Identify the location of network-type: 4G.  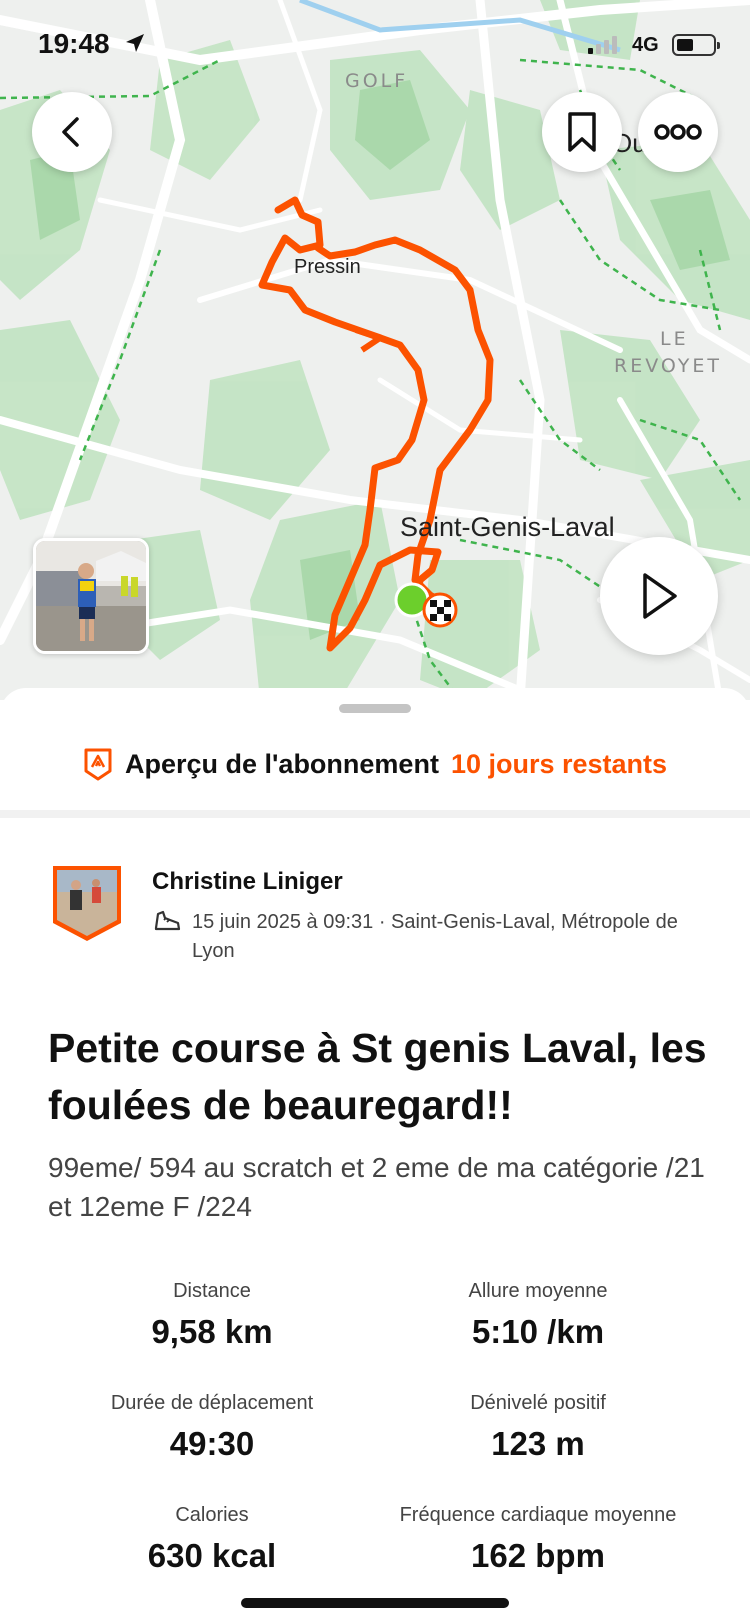
(645, 45).